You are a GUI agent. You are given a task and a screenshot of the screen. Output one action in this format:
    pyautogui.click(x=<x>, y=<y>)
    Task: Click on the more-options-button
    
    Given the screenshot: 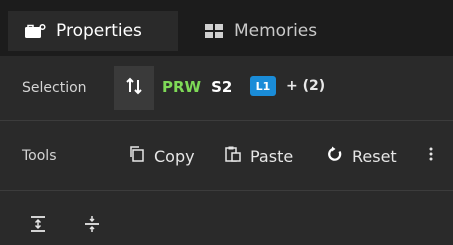 What is the action you would take?
    pyautogui.click(x=431, y=156)
    